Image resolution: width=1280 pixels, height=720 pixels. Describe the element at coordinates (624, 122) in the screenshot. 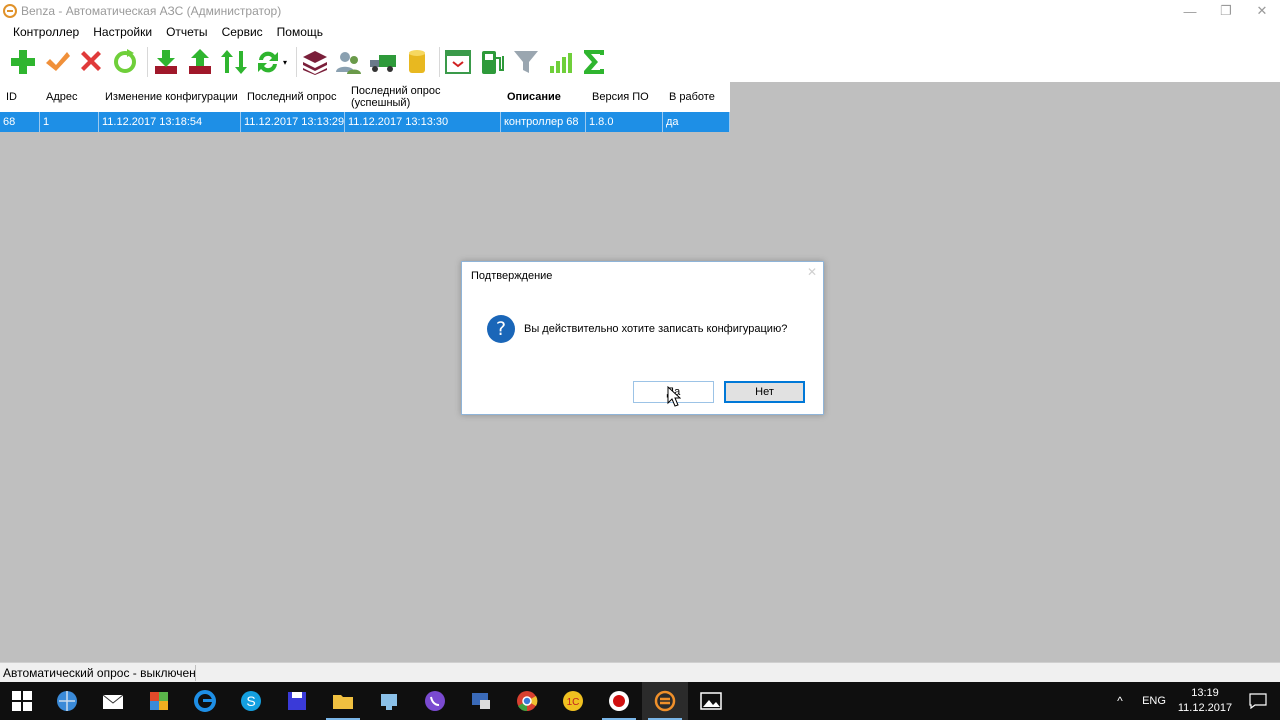

I see `cell-version: 1.8.0` at that location.